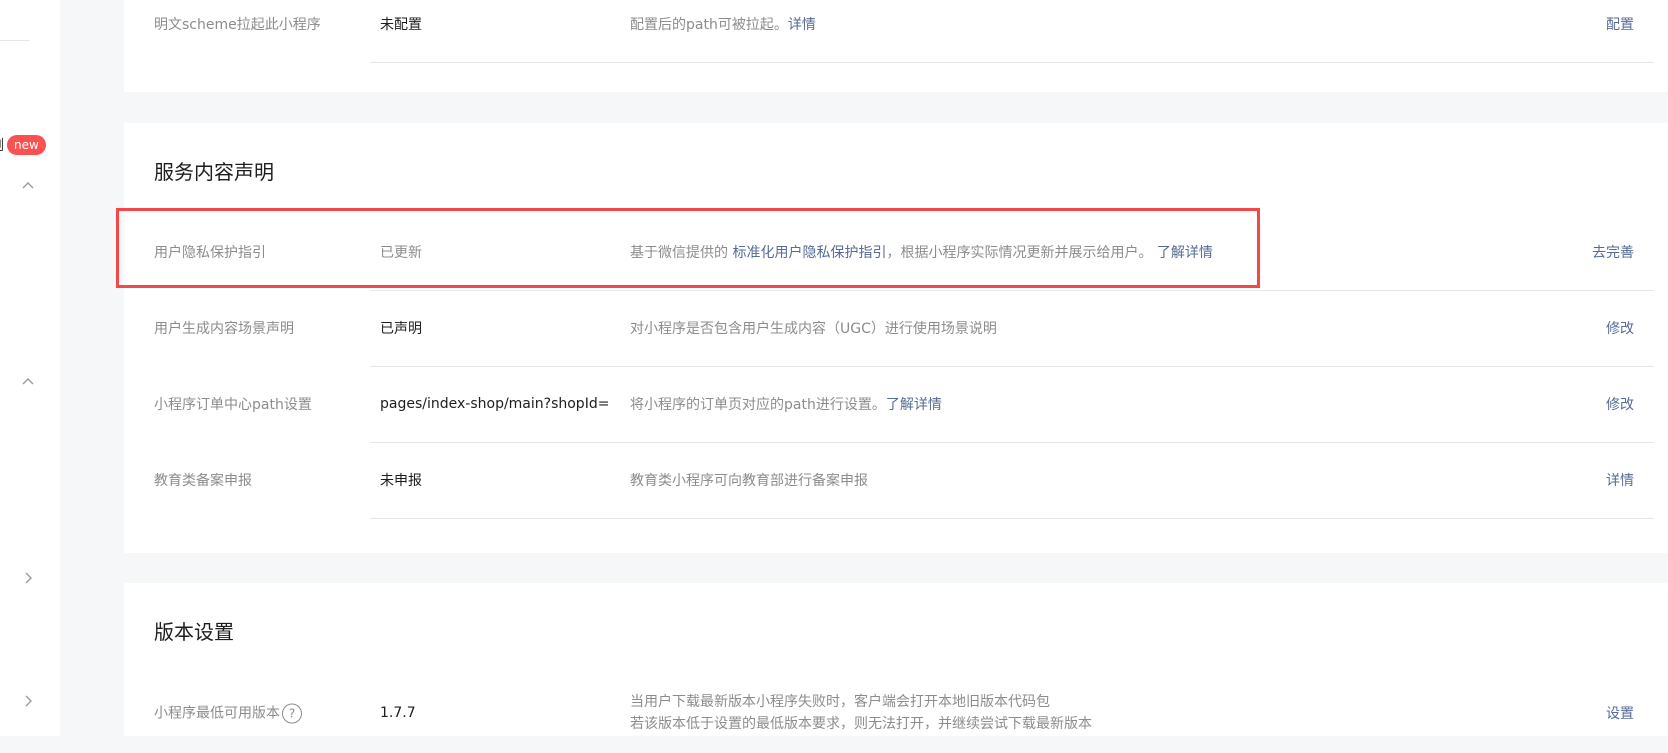 The width and height of the screenshot is (1668, 753). What do you see at coordinates (749, 481) in the screenshot?
I see `row-description: 教育类小程序可向教育部进行备案申报` at bounding box center [749, 481].